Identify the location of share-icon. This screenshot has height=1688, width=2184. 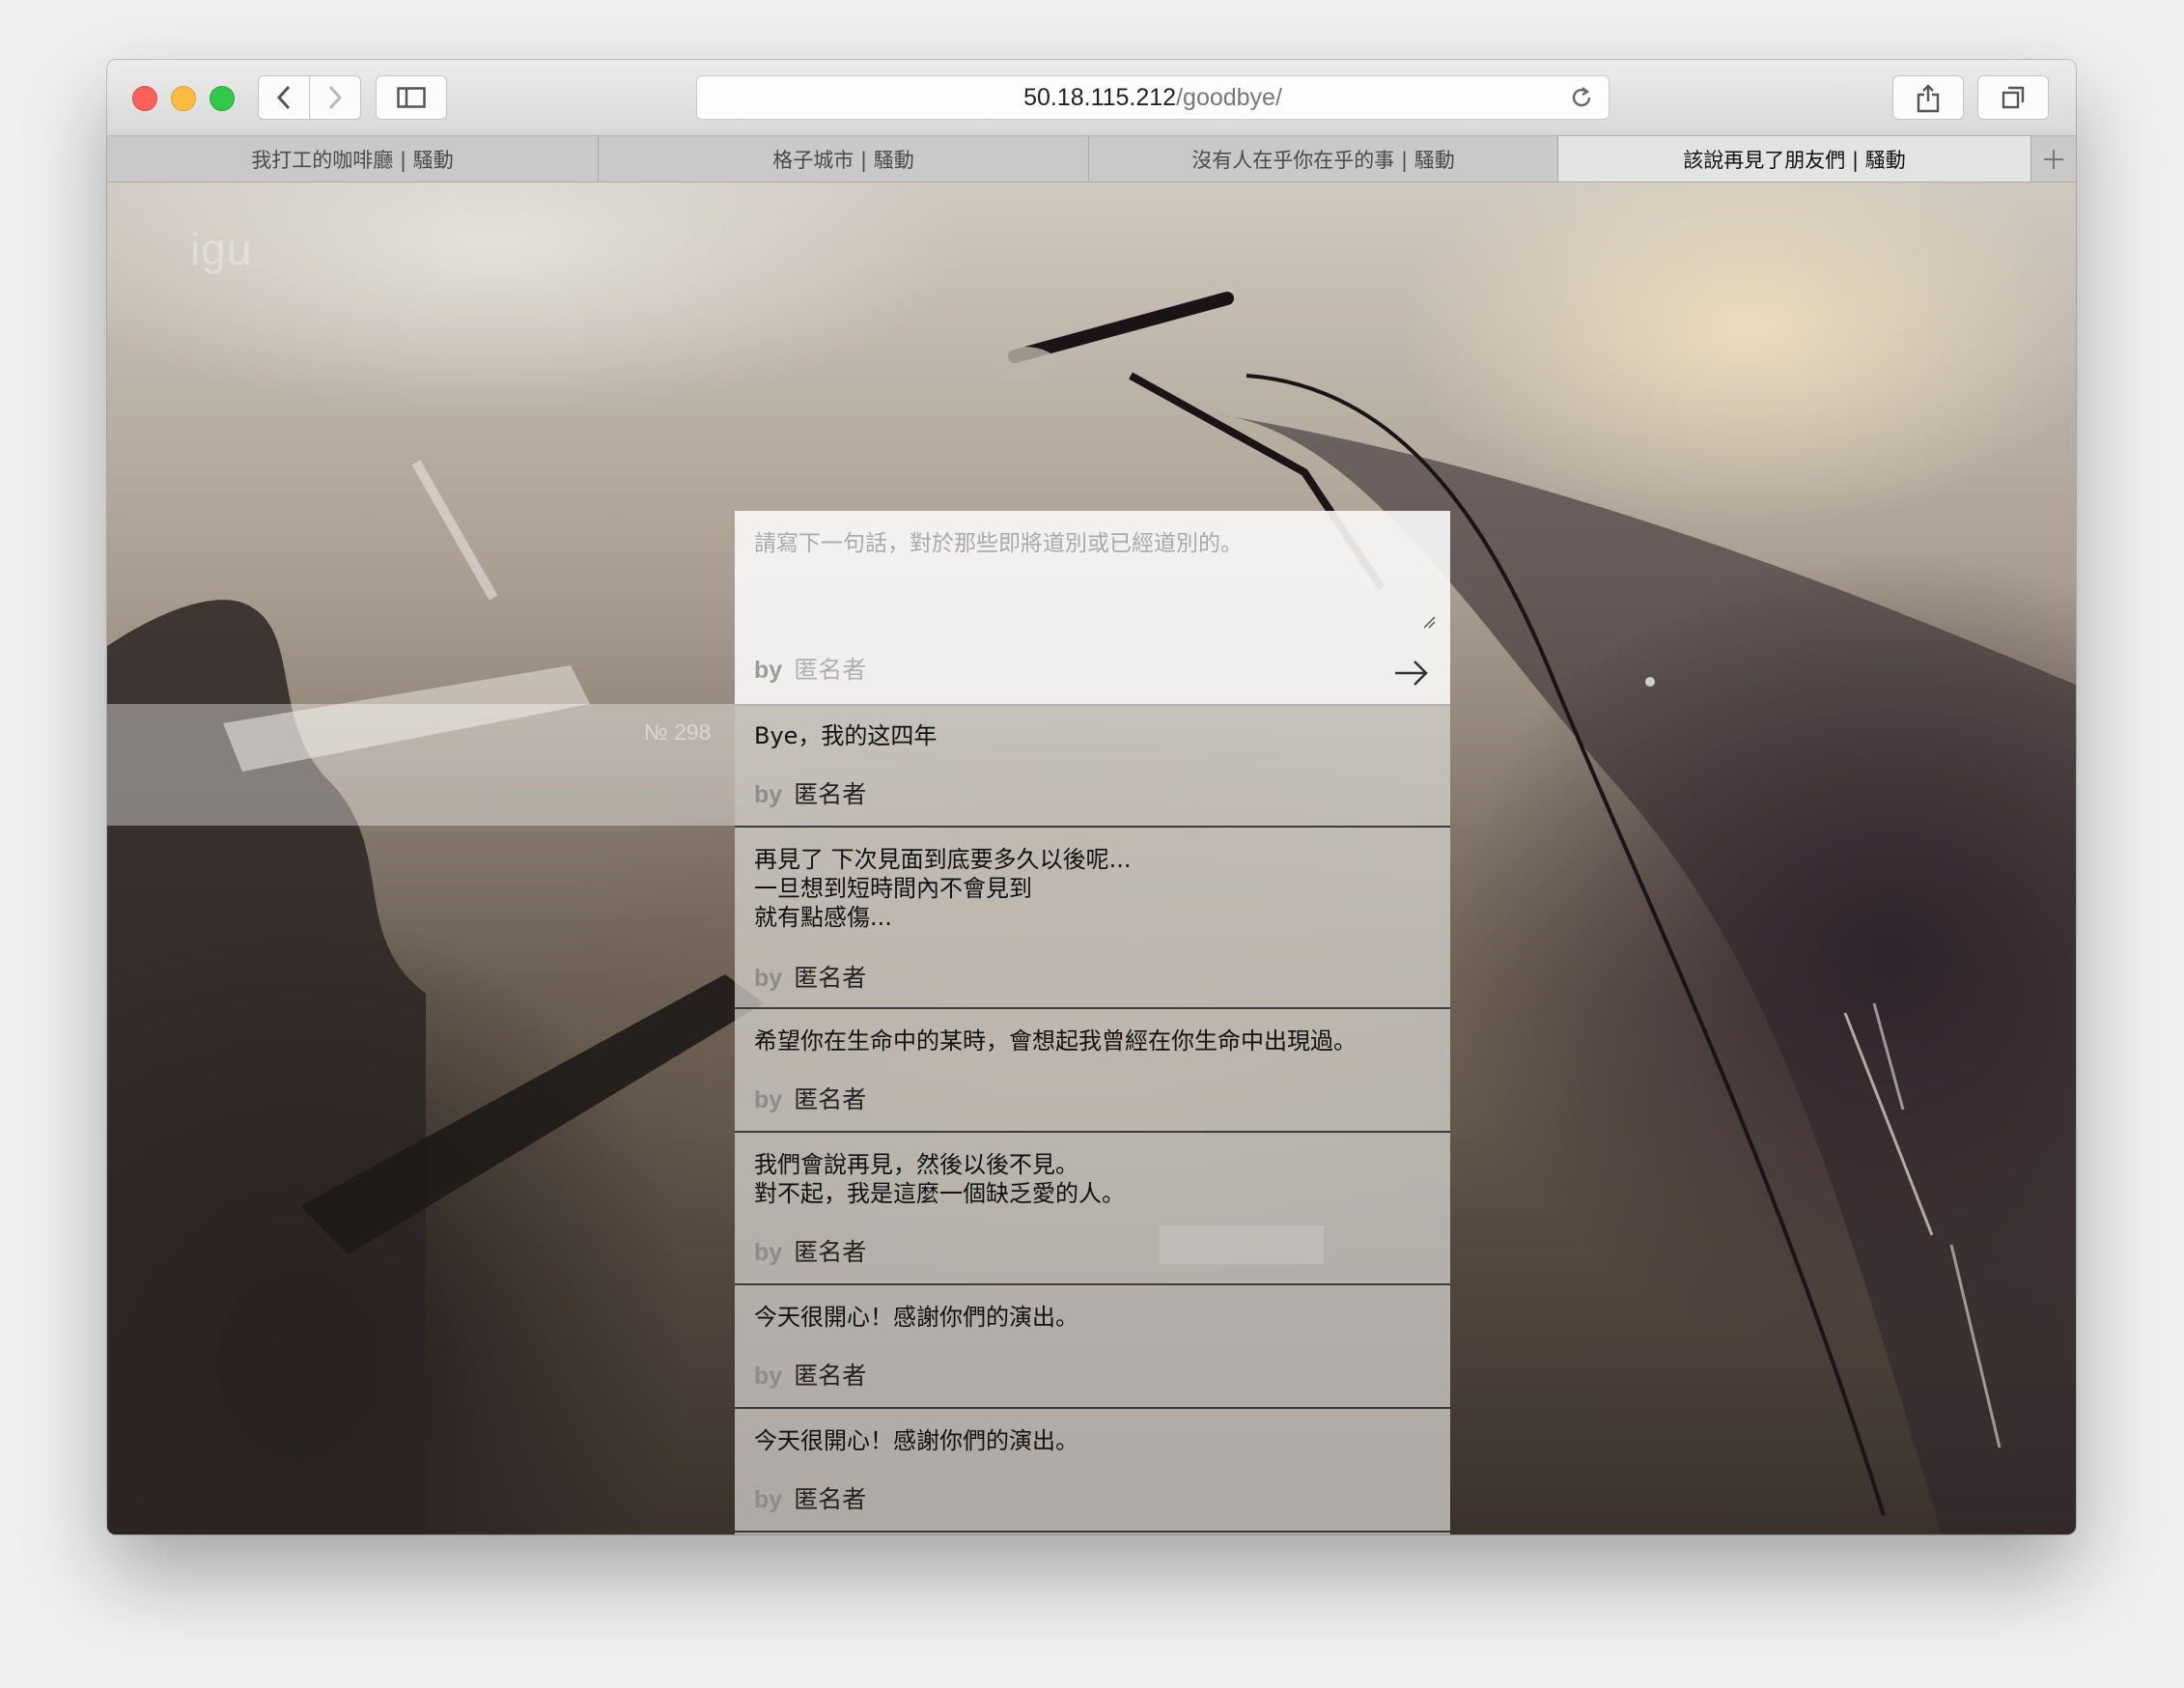
(1929, 99).